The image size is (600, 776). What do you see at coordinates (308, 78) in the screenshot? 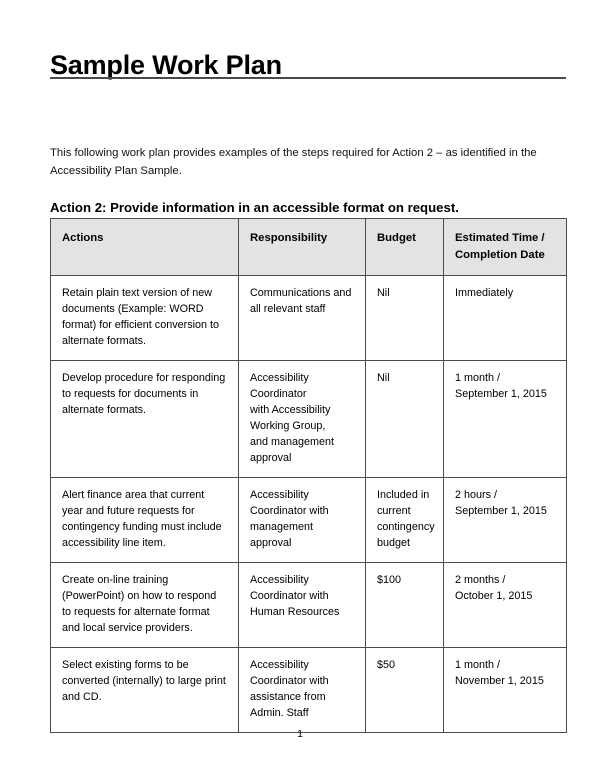
I see `title-divider` at bounding box center [308, 78].